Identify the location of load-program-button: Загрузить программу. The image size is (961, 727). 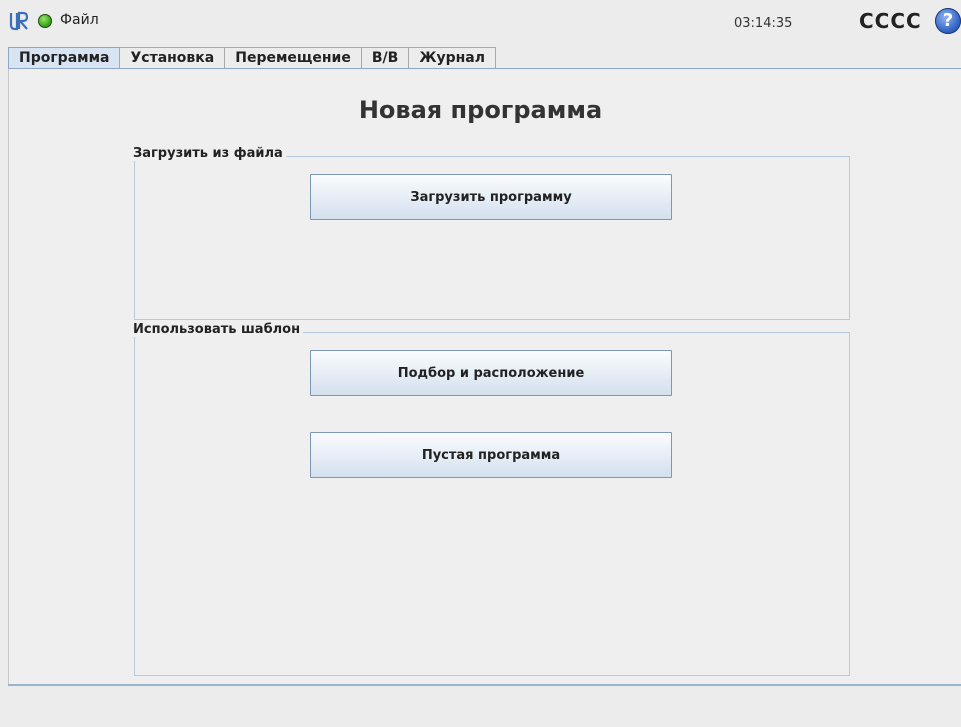
(491, 197).